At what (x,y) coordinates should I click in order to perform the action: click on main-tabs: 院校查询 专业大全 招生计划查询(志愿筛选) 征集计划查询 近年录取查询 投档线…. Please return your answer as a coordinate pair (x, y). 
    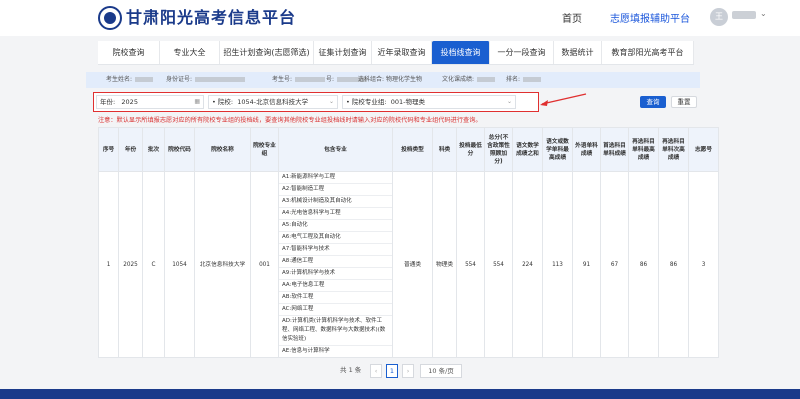
    Looking at the image, I should click on (396, 53).